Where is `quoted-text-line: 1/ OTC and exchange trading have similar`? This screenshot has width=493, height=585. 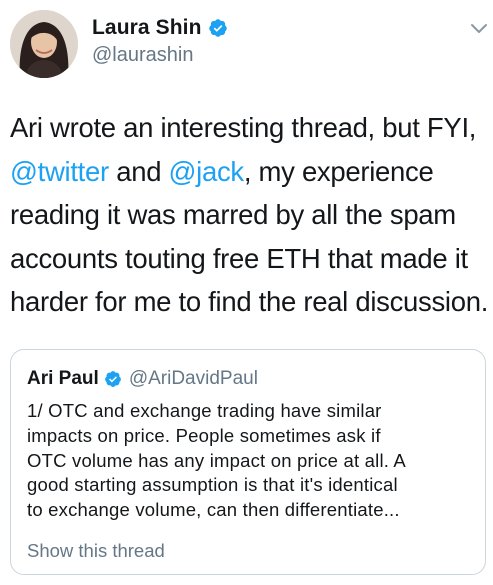
quoted-text-line: 1/ OTC and exchange trading have similar is located at coordinates (204, 410).